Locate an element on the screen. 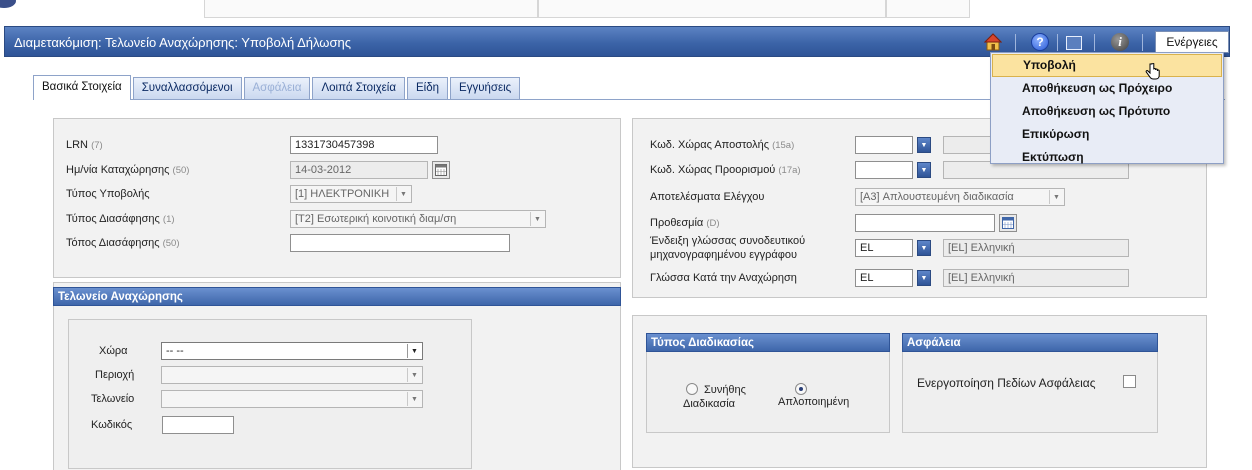 The height and width of the screenshot is (470, 1252). lrn-label: LRN (7) is located at coordinates (84, 145).